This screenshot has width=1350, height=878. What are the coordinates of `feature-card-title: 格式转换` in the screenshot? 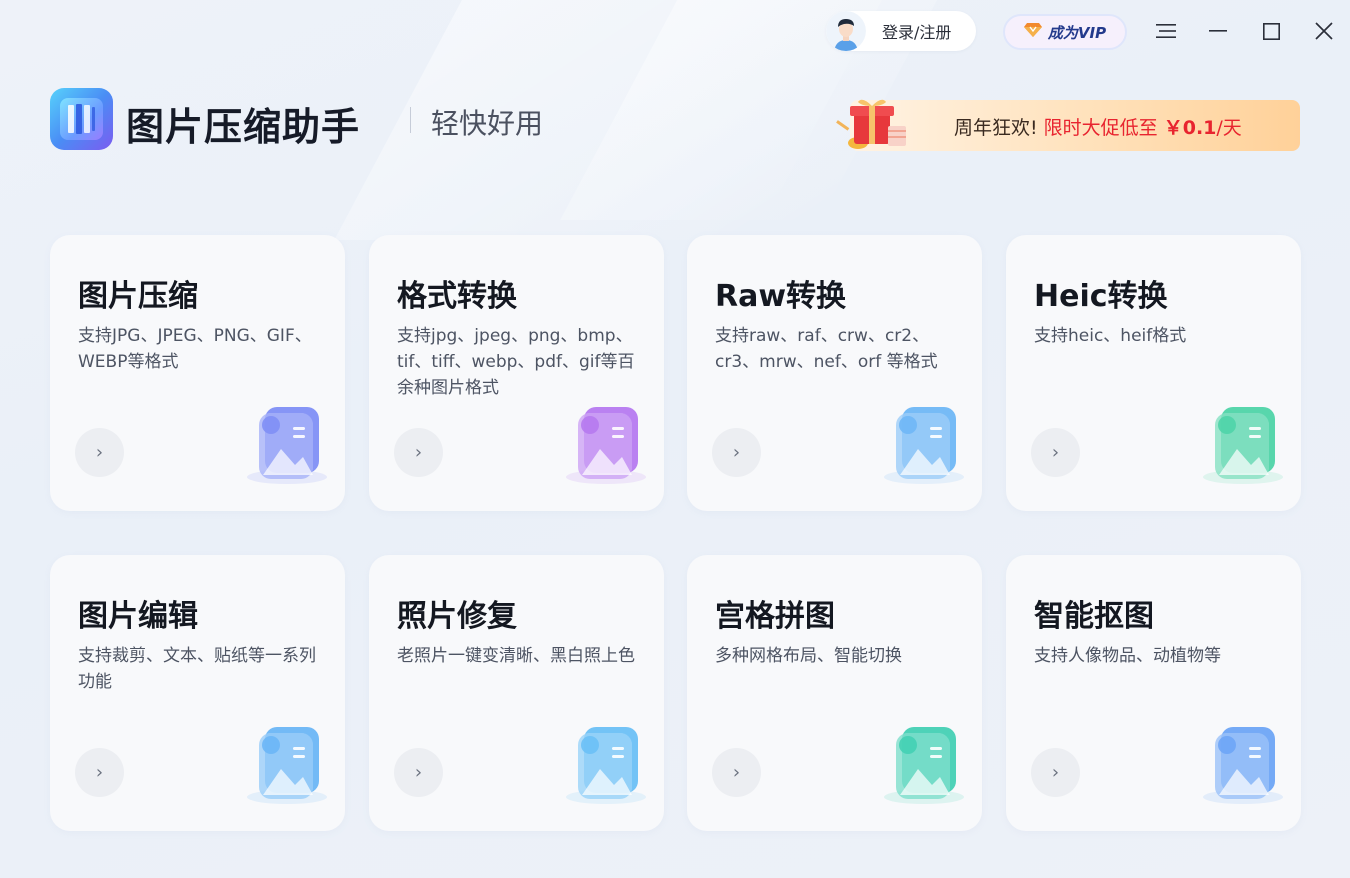 It's located at (457, 296).